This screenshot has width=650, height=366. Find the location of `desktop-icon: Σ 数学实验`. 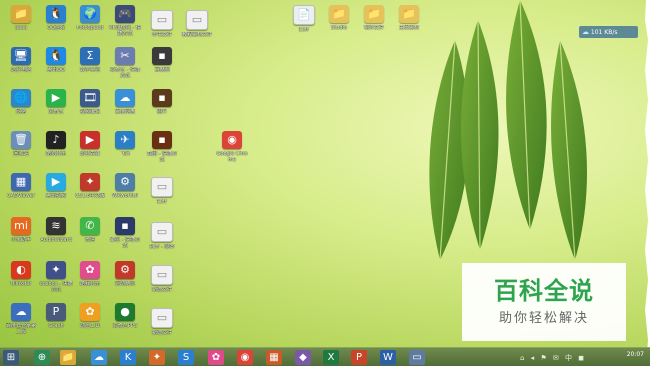

desktop-icon: Σ 数学实验 is located at coordinates (90, 60).